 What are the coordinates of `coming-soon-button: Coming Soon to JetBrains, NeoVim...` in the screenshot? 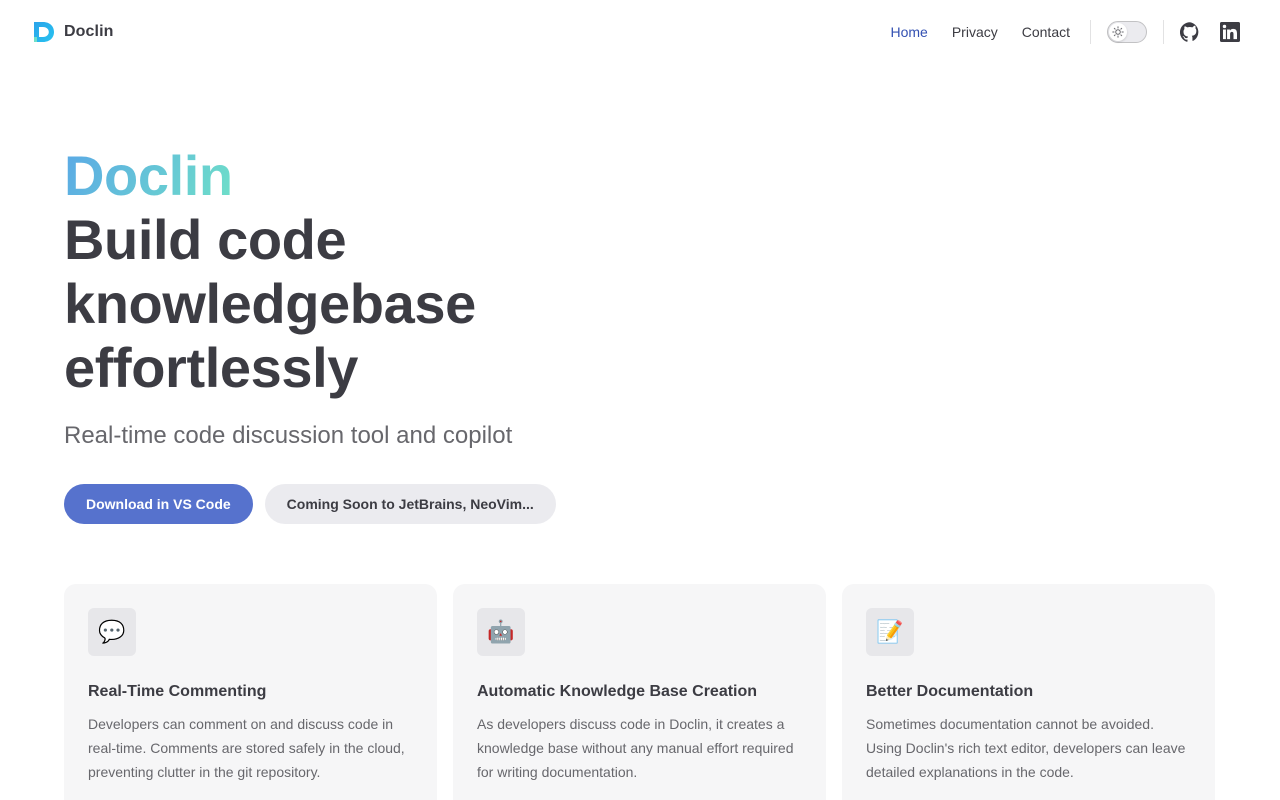 It's located at (410, 504).